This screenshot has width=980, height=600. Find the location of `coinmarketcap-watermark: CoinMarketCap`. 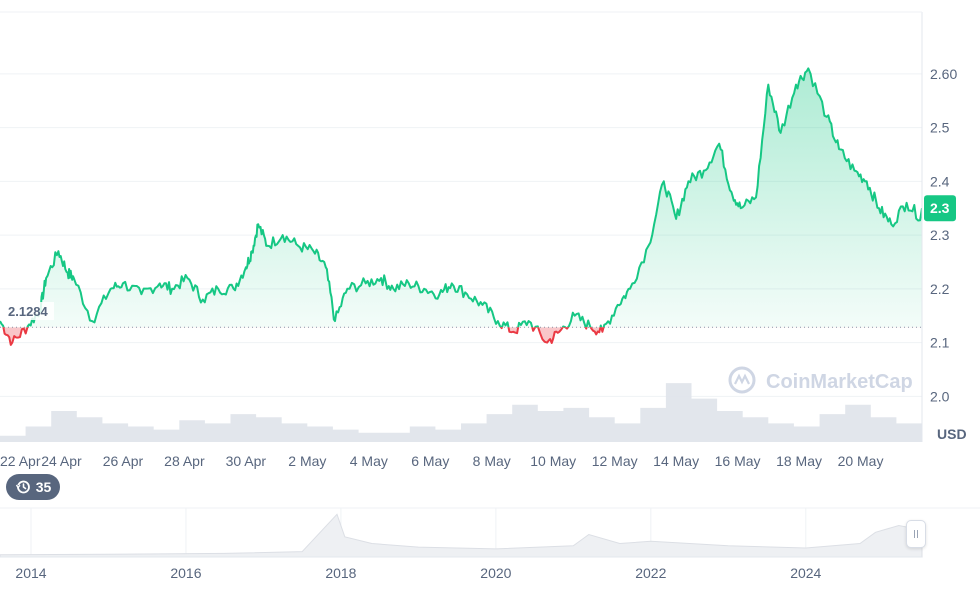

coinmarketcap-watermark: CoinMarketCap is located at coordinates (820, 380).